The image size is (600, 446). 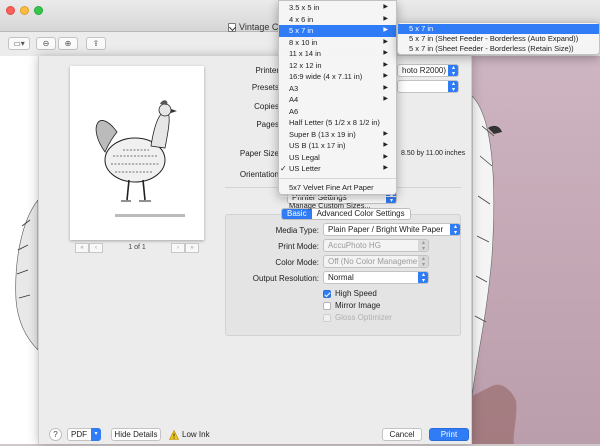 I want to click on color-mode-label: Color Mode:, so click(x=297, y=262).